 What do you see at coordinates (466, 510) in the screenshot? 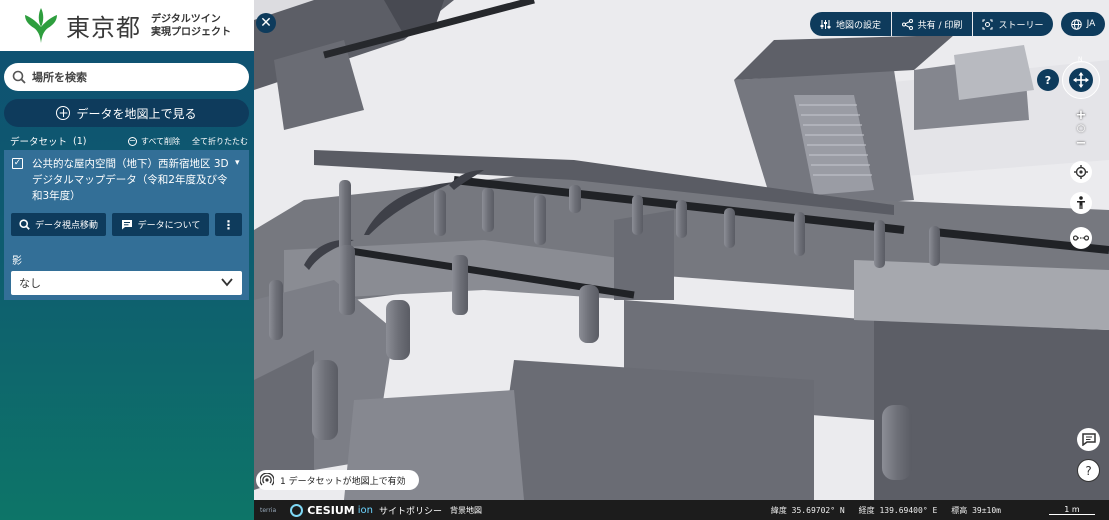
I see `background-map-link: 背景地図` at bounding box center [466, 510].